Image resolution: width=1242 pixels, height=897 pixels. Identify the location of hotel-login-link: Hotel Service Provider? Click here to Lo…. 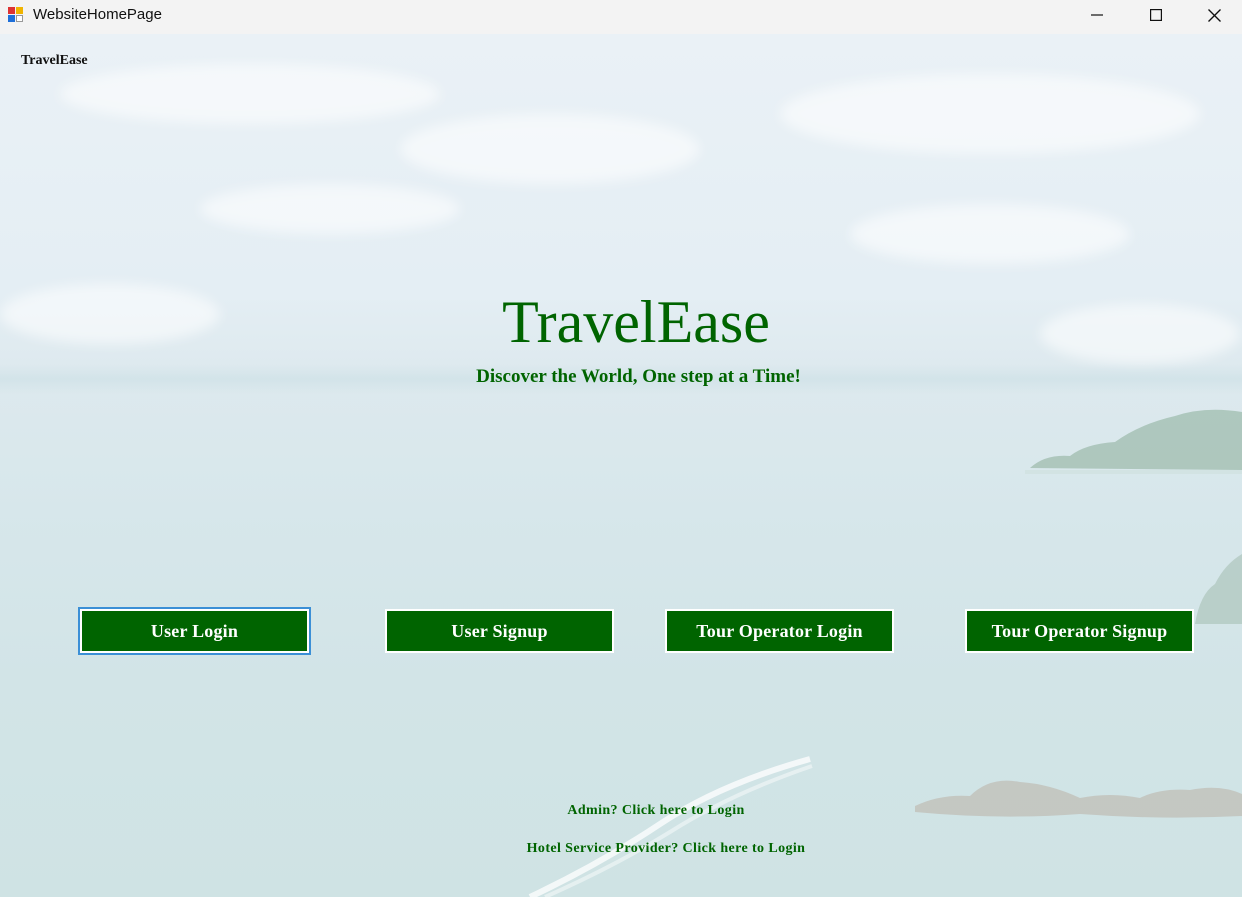
(621, 849).